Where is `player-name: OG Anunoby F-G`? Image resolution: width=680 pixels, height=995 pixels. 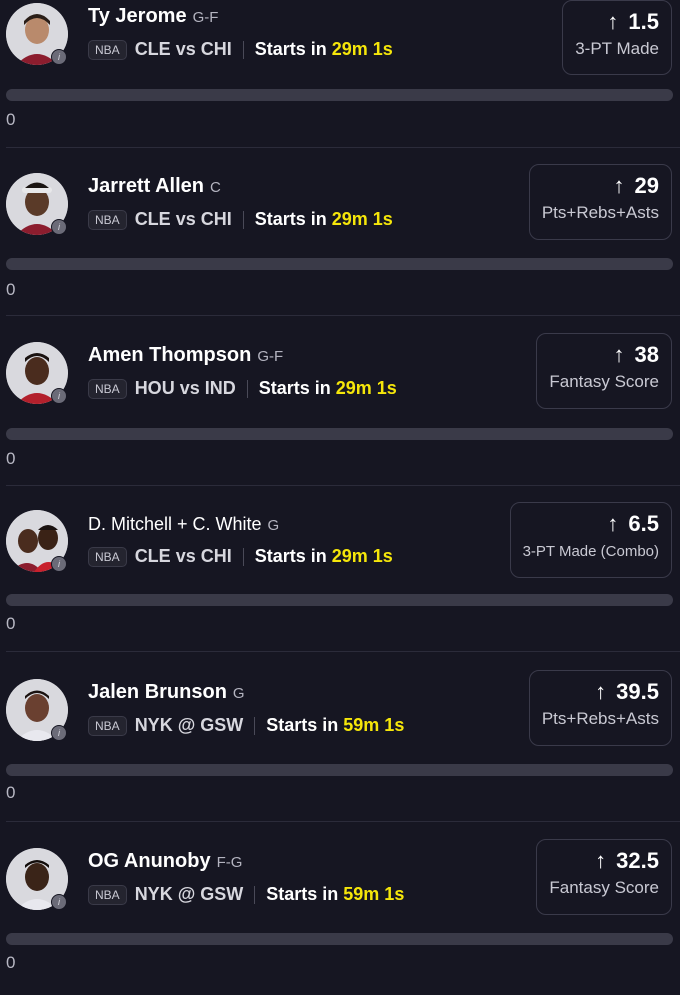 player-name: OG Anunoby F-G is located at coordinates (165, 861).